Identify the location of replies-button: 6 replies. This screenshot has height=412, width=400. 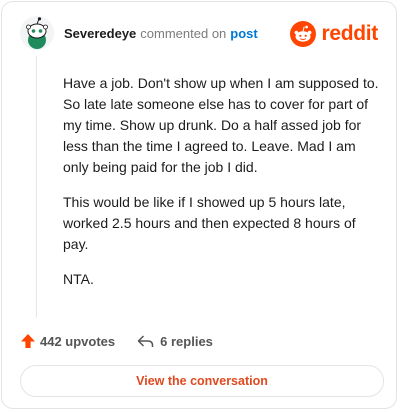
(175, 341).